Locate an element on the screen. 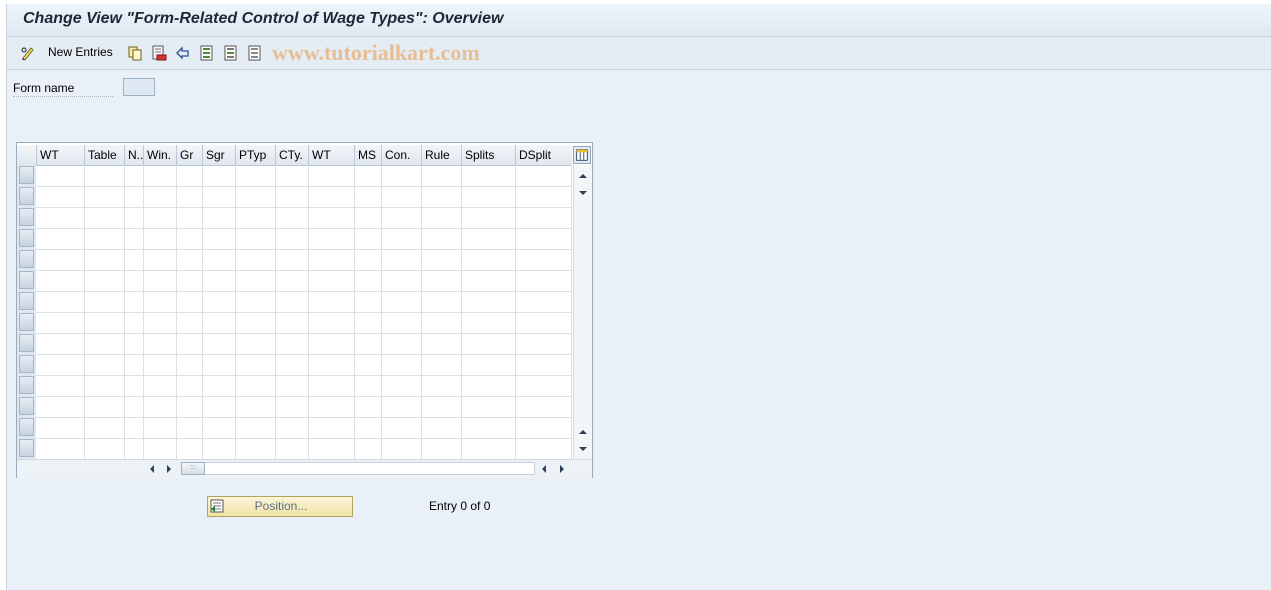 This screenshot has width=1271, height=590. scroll-bottom-icon is located at coordinates (583, 449).